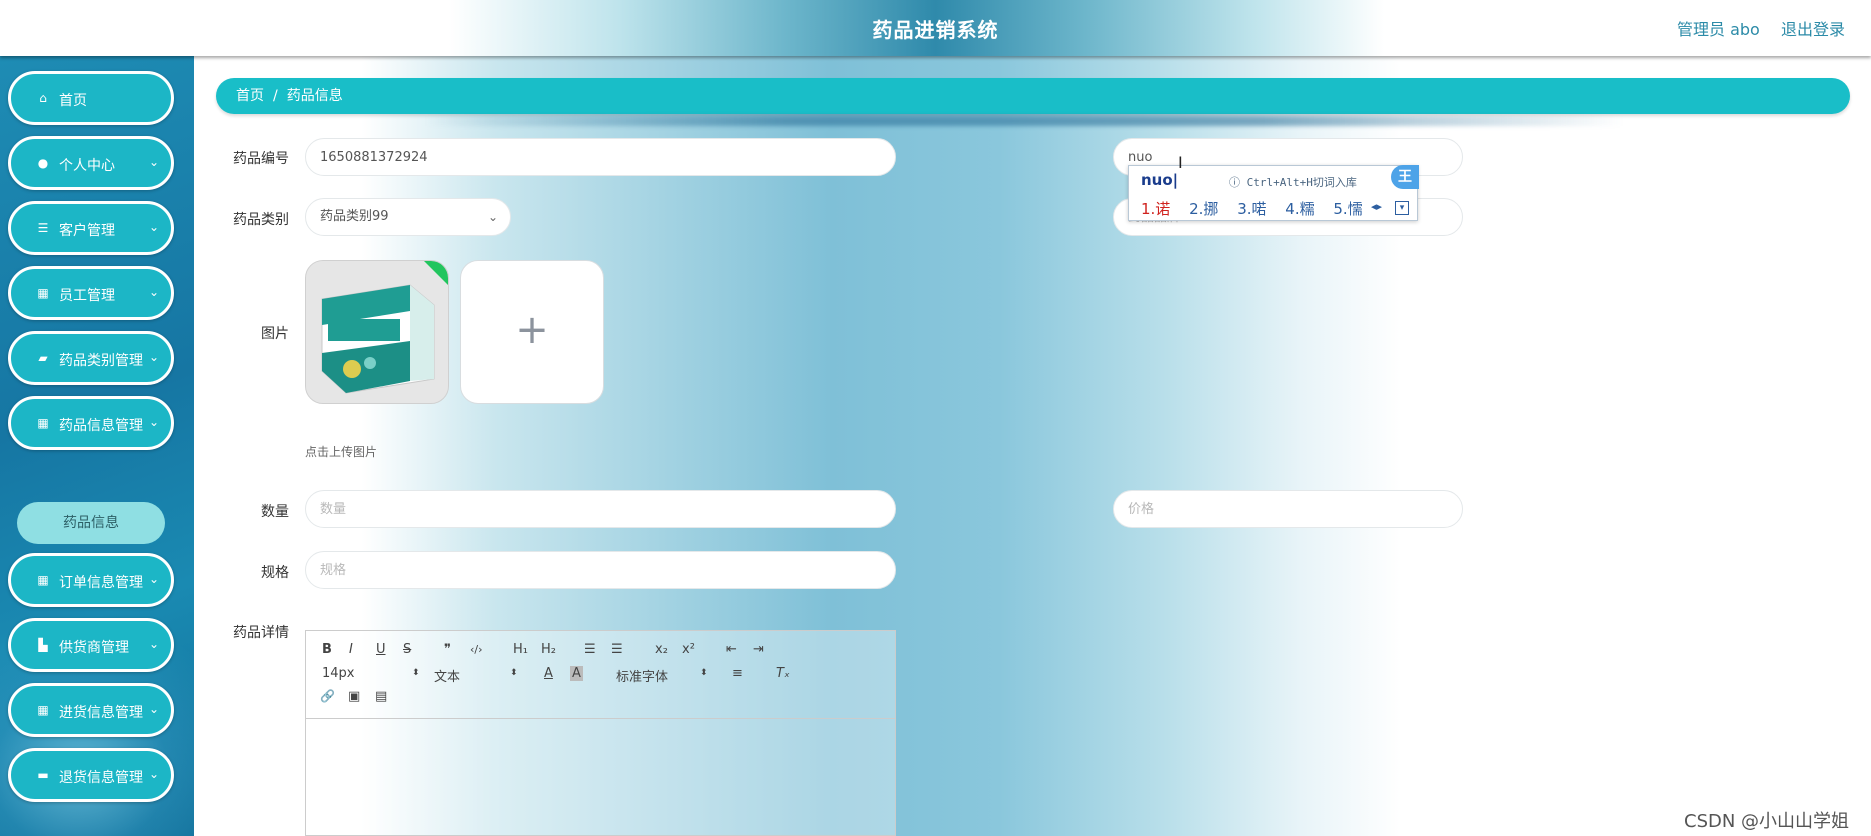 This screenshot has height=836, width=1871. I want to click on drug-box-image, so click(377, 332).